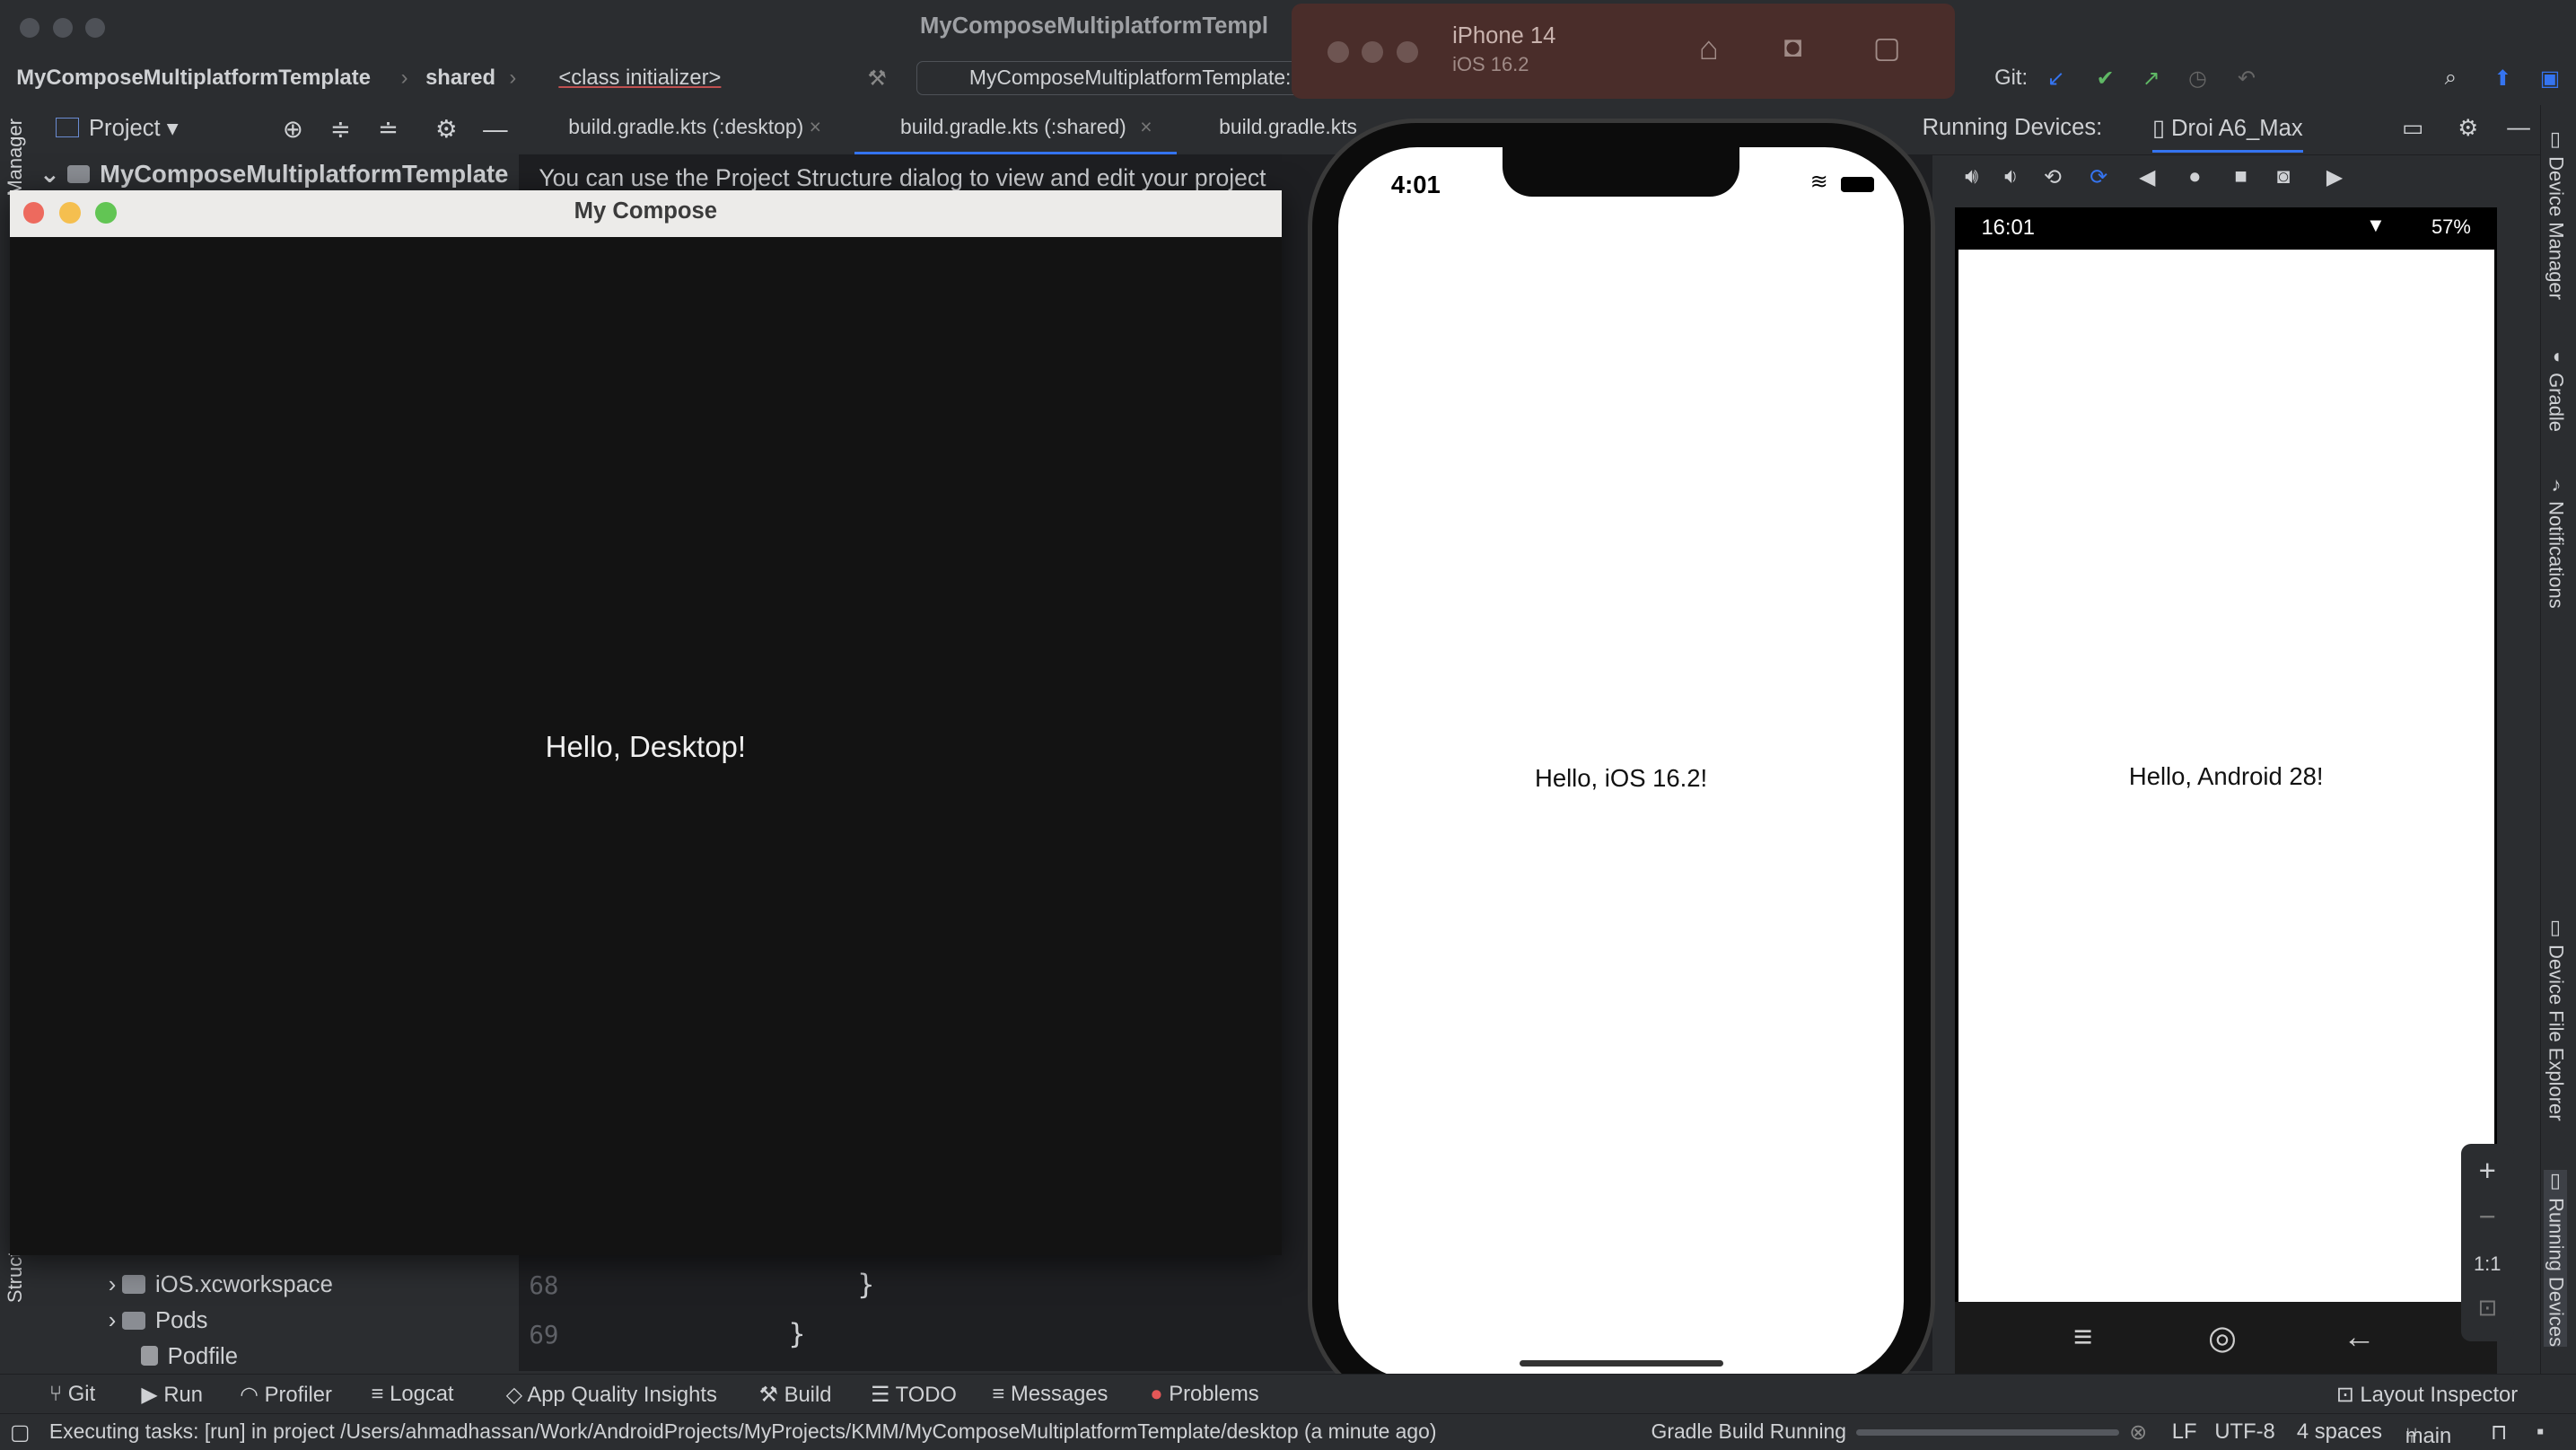 The height and width of the screenshot is (1450, 2576). I want to click on back-arrow-icon: ←, so click(2359, 1337).